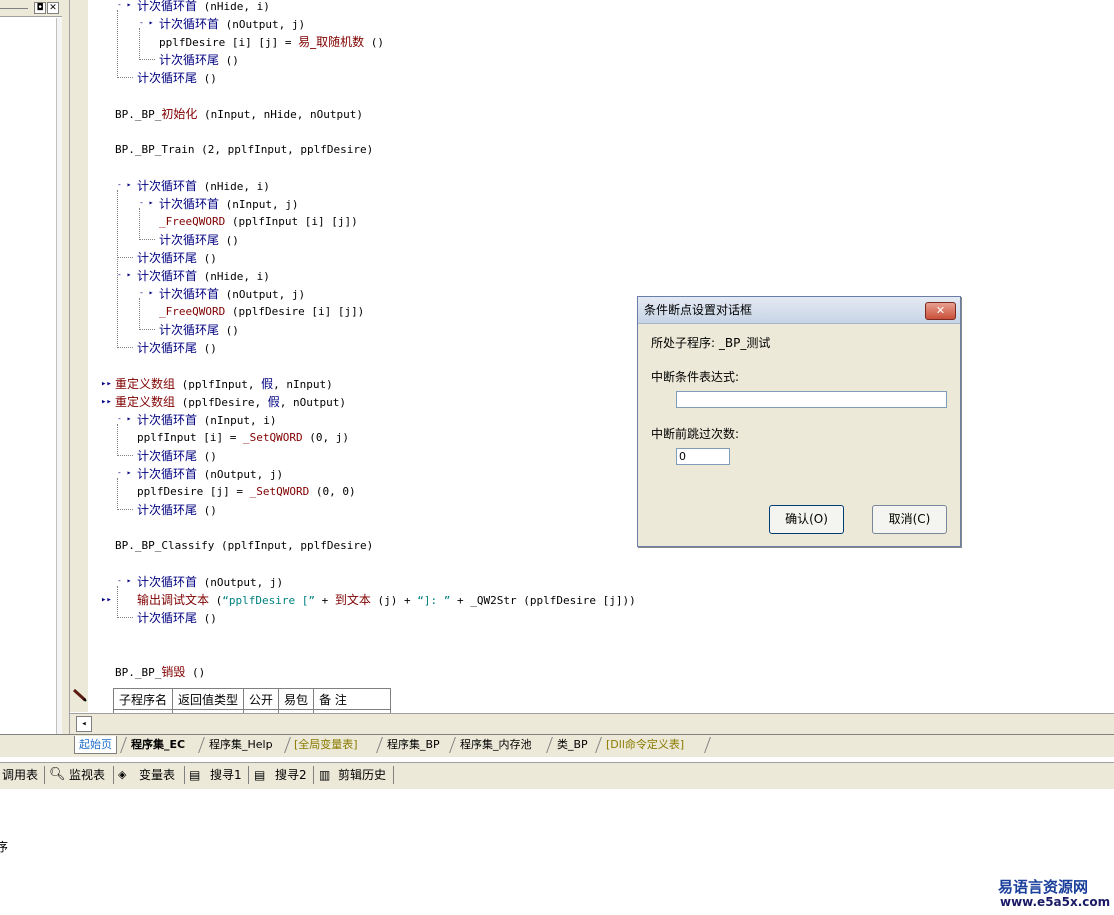 This screenshot has height=915, width=1114. I want to click on code-line: _FreeQWORD (pplfInput [i] [j]), so click(258, 222).